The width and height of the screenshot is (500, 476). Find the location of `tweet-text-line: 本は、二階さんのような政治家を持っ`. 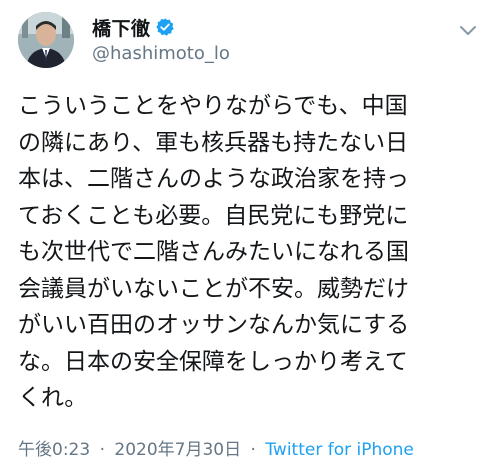

tweet-text-line: 本は、二階さんのような政治家を持っ is located at coordinates (213, 179).